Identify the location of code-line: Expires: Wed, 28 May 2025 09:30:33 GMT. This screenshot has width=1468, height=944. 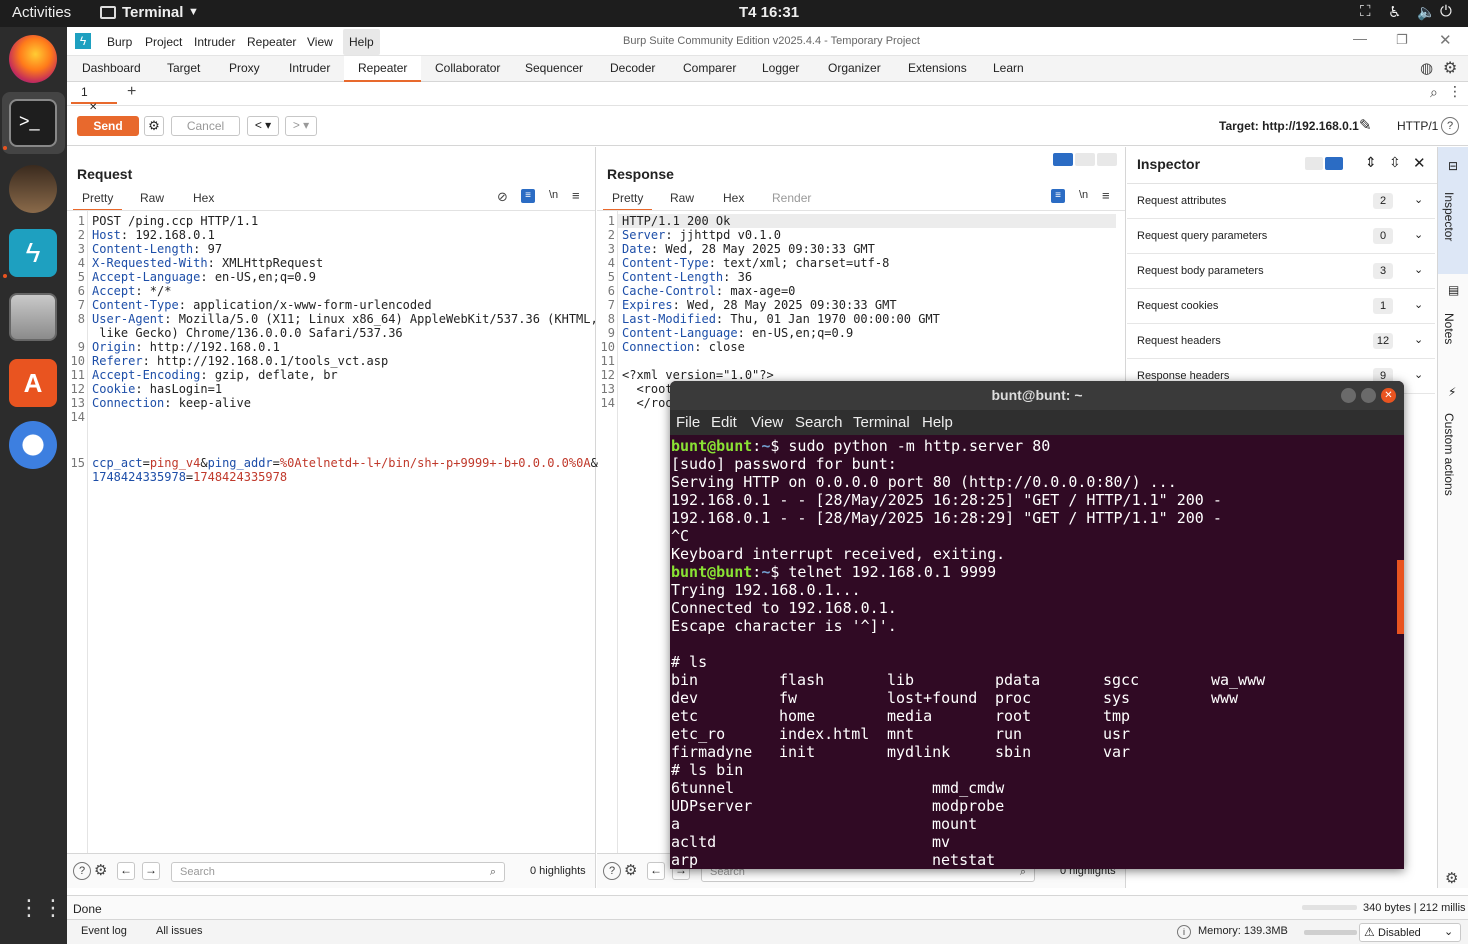
(759, 305).